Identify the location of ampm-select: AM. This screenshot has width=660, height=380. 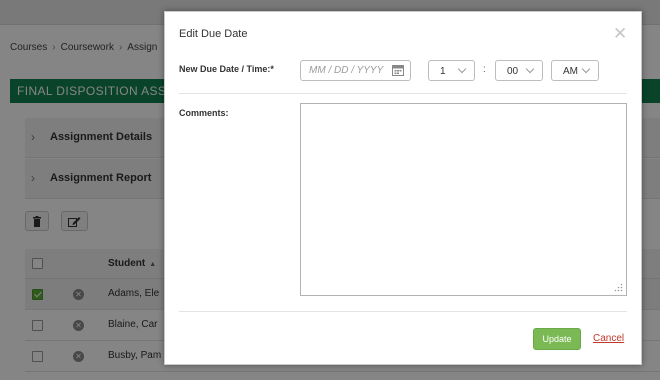
(575, 70).